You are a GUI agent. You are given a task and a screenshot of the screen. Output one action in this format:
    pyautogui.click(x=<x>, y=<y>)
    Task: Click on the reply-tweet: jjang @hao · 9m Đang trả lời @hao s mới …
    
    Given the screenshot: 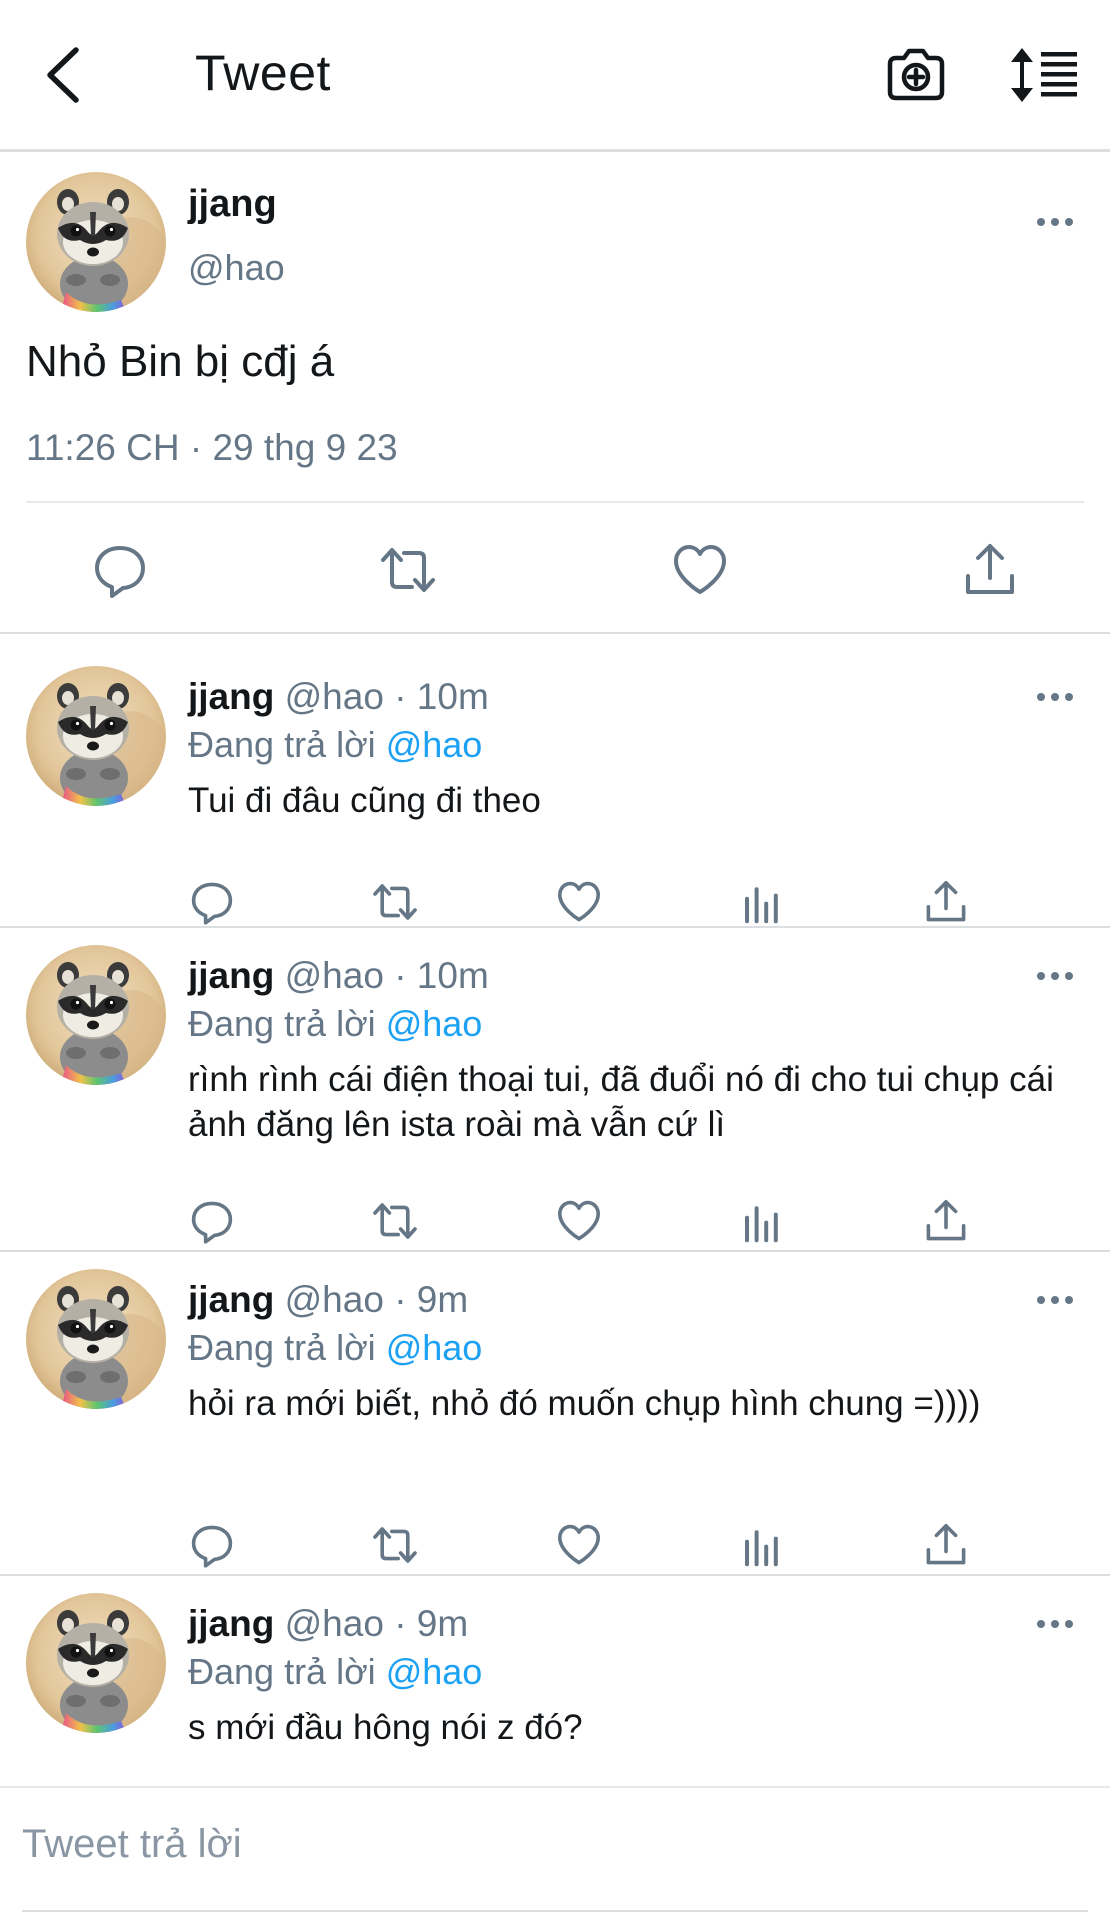 What is the action you would take?
    pyautogui.click(x=555, y=1674)
    